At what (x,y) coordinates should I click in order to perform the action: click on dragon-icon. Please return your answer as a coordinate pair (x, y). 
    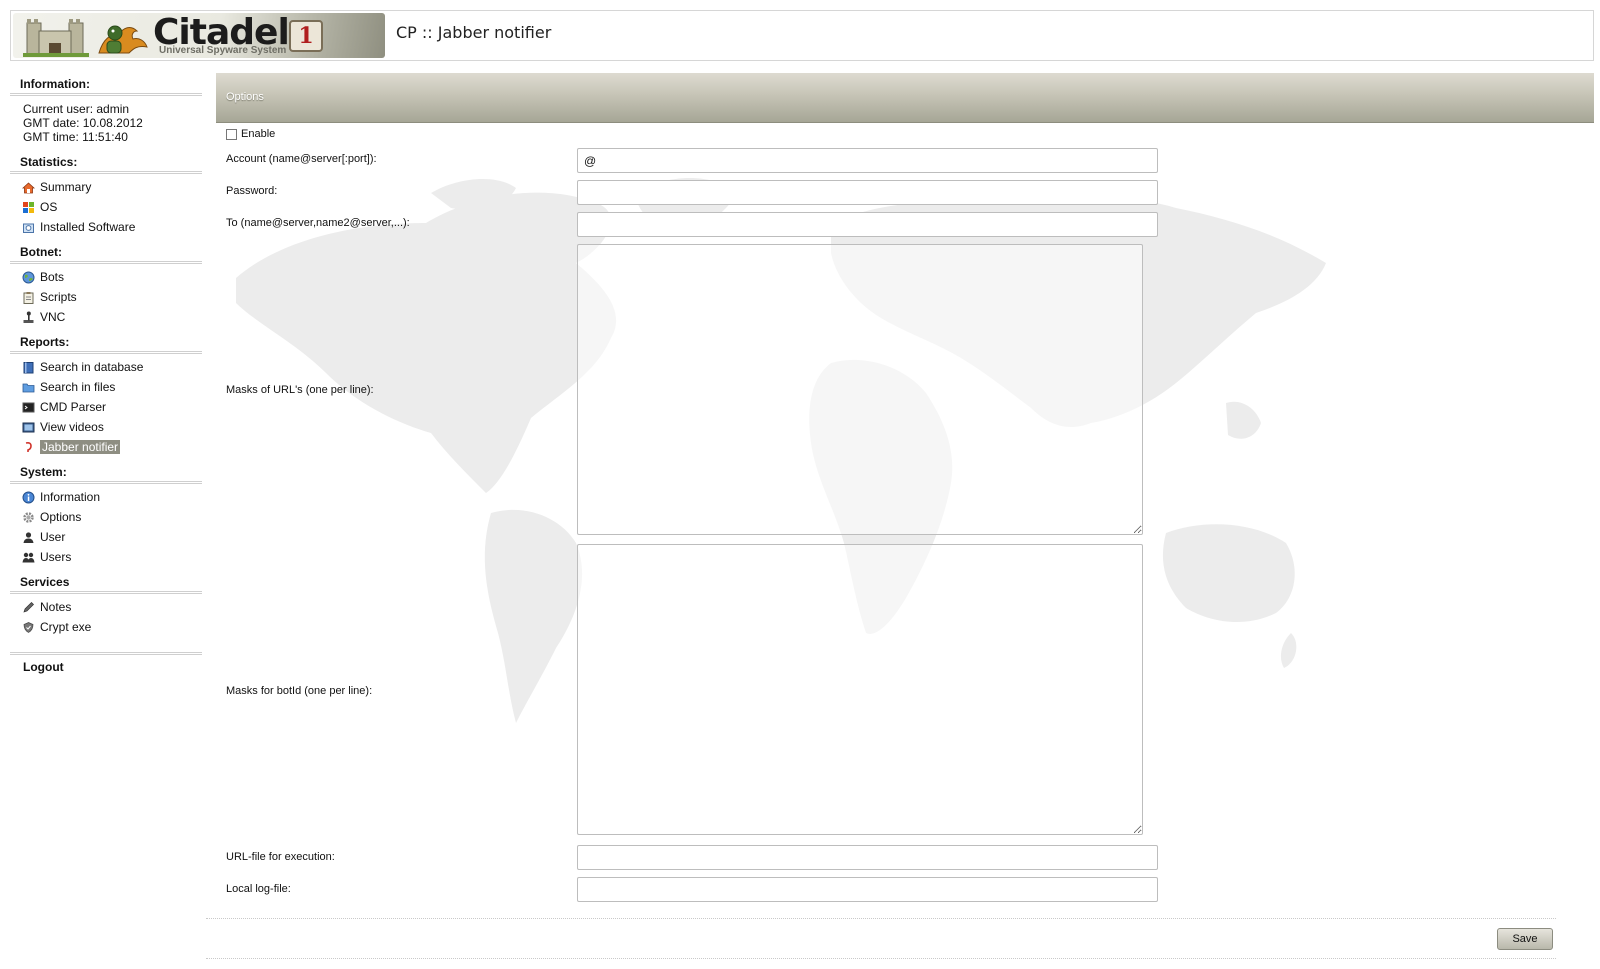
    Looking at the image, I should click on (123, 39).